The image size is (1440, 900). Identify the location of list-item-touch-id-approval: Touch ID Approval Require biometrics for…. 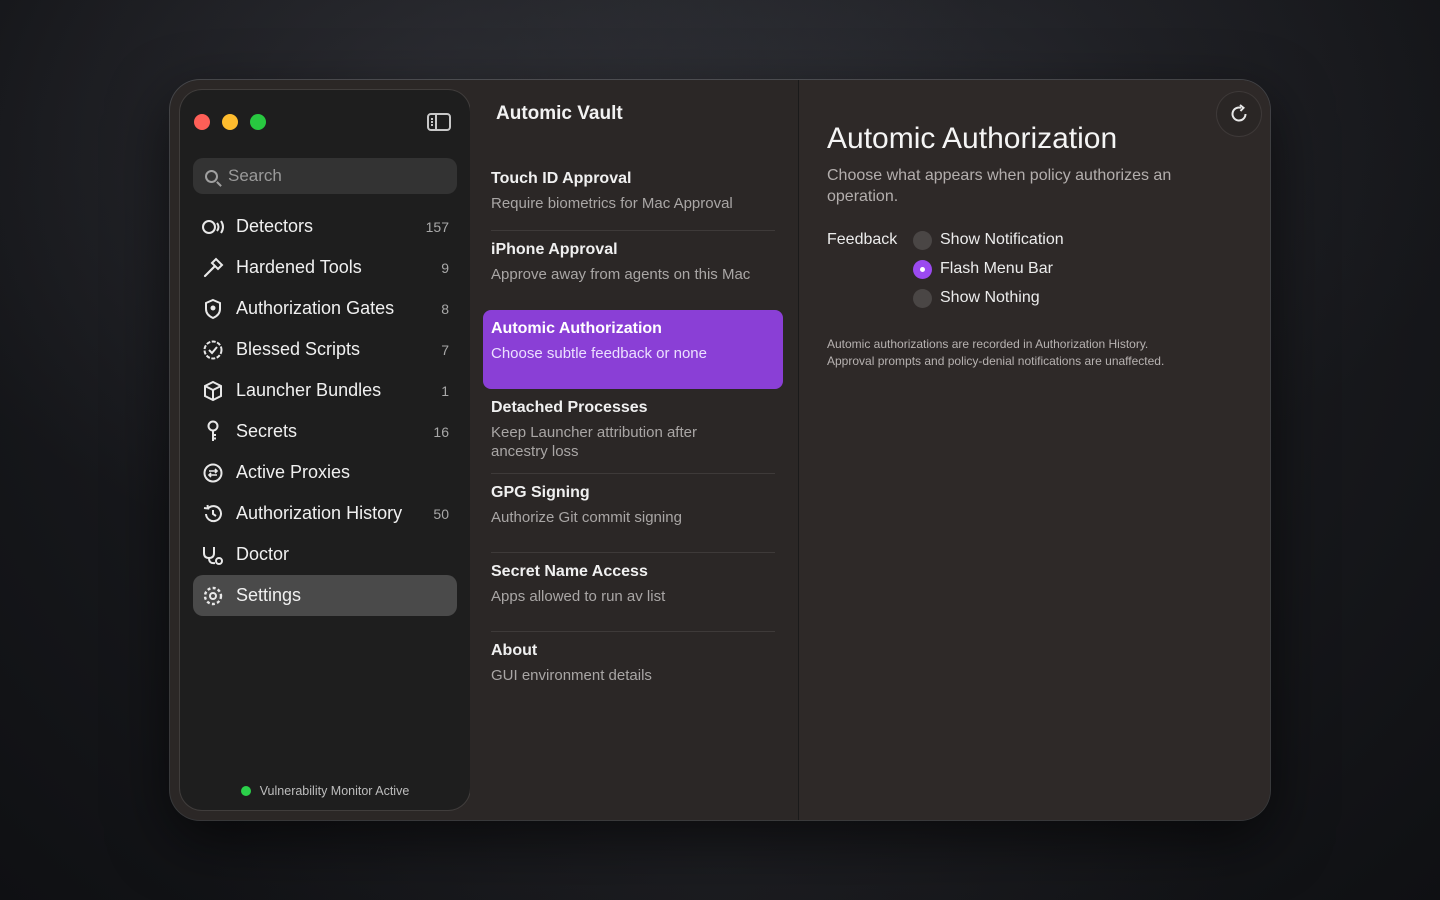
(633, 195).